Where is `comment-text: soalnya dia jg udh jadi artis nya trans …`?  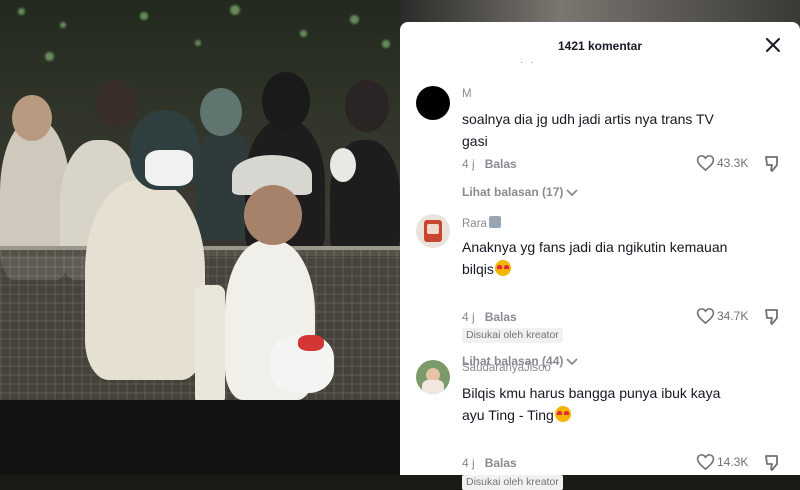 comment-text: soalnya dia jg udh jadi artis nya trans … is located at coordinates (588, 130).